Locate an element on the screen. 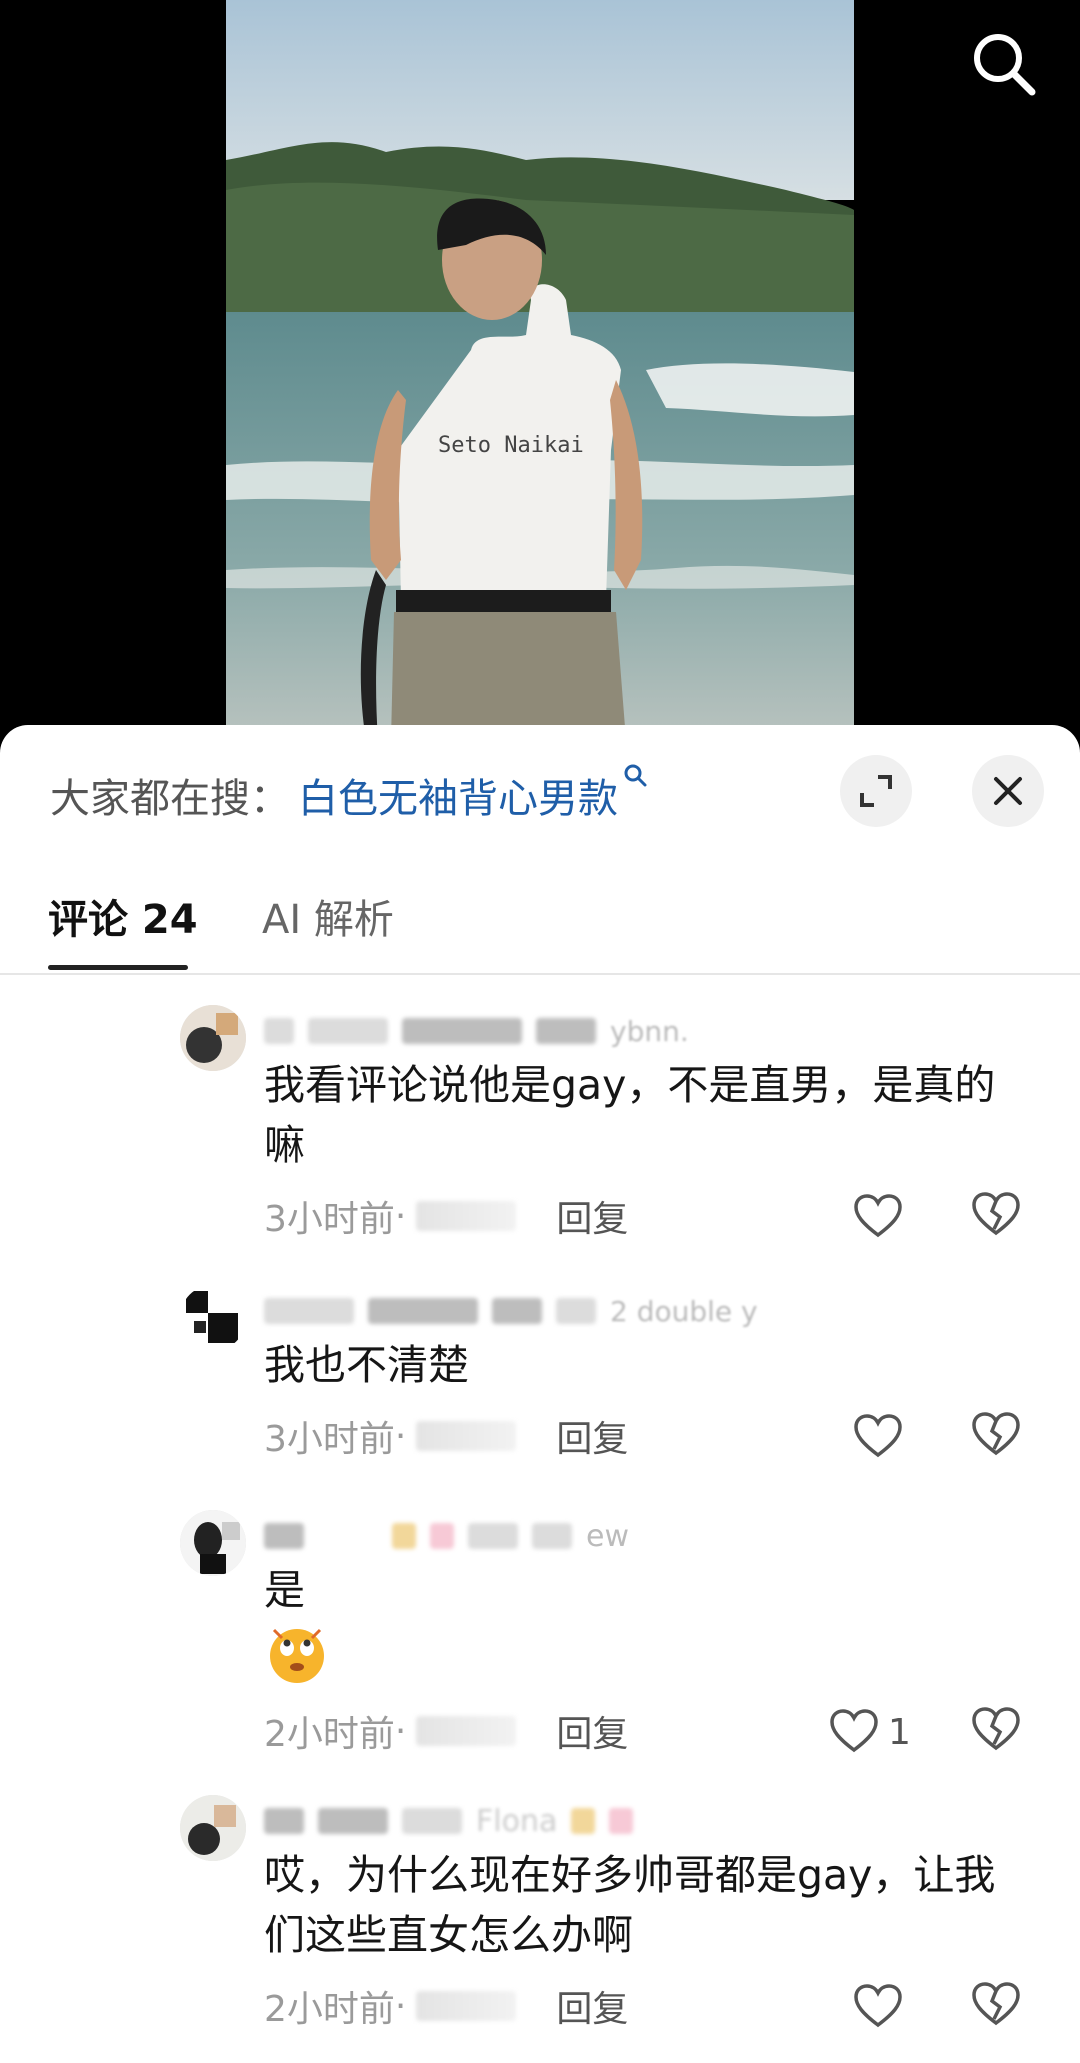  hot-search-label: 大家都在搜： is located at coordinates (170, 799).